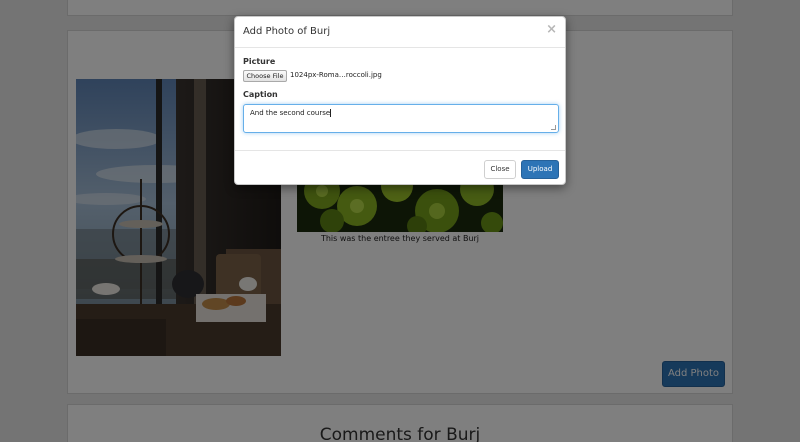 The width and height of the screenshot is (800, 442). Describe the element at coordinates (553, 127) in the screenshot. I see `resize-grip-icon` at that location.